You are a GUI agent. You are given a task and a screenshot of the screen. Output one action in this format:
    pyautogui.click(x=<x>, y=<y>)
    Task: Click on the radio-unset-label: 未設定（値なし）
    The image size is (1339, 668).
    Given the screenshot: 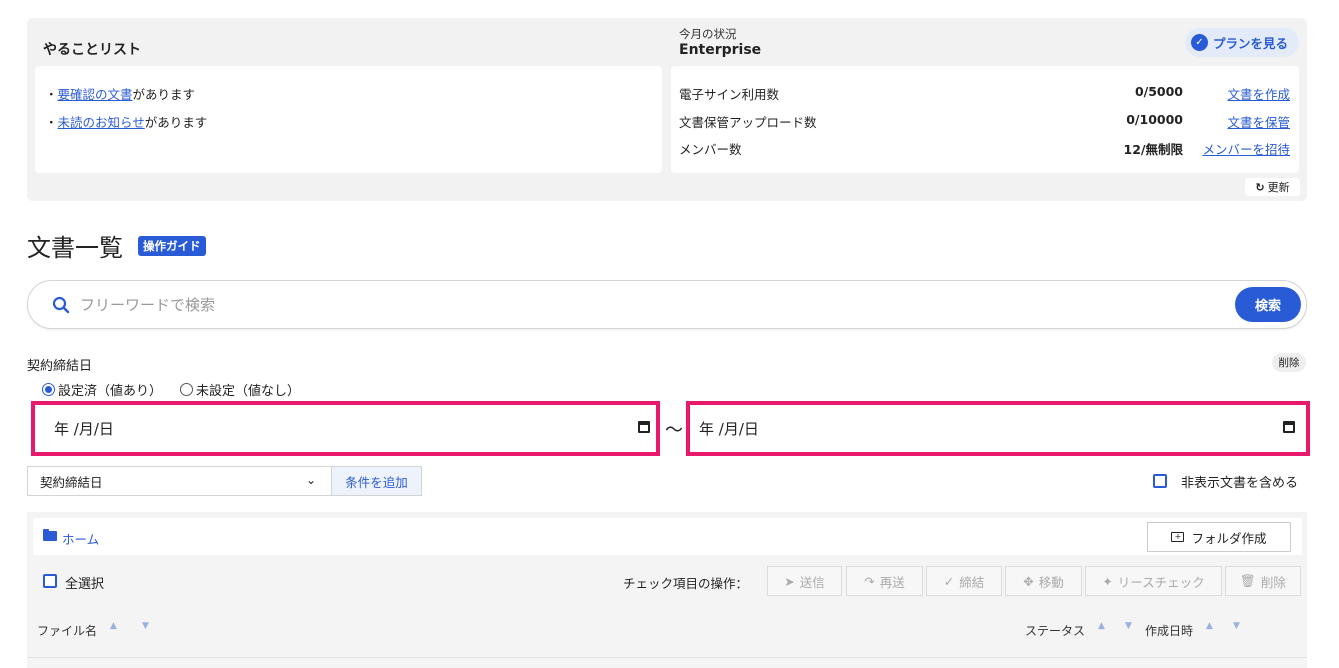 What is the action you would take?
    pyautogui.click(x=248, y=391)
    